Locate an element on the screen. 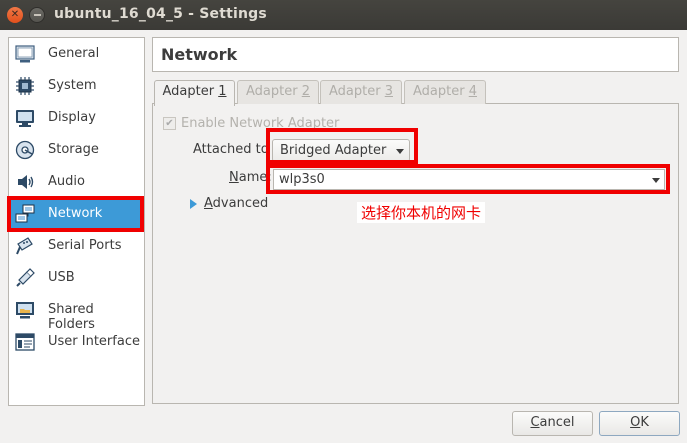 This screenshot has width=687, height=443. tab-adapter-3: Adapter 3 is located at coordinates (361, 92).